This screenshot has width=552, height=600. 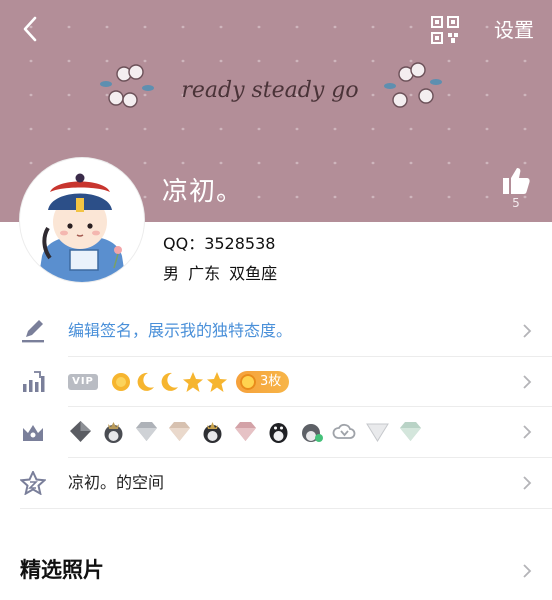 I want to click on medal-icons, so click(x=245, y=431).